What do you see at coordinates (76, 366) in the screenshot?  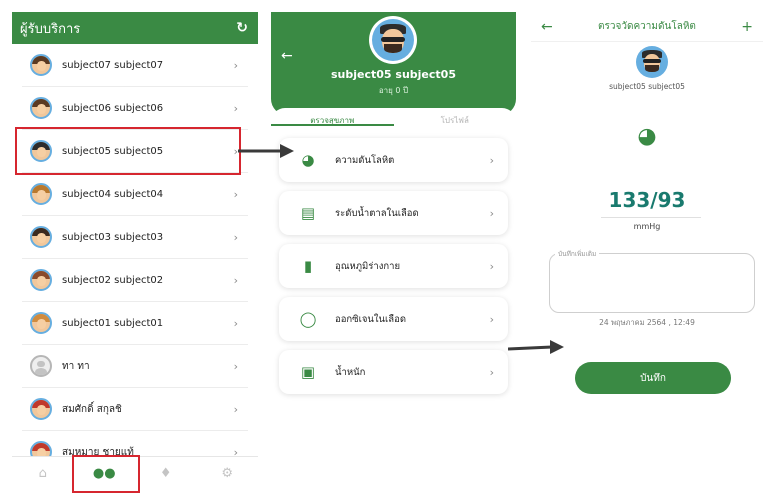 I see `subject-name: ทา ทา` at bounding box center [76, 366].